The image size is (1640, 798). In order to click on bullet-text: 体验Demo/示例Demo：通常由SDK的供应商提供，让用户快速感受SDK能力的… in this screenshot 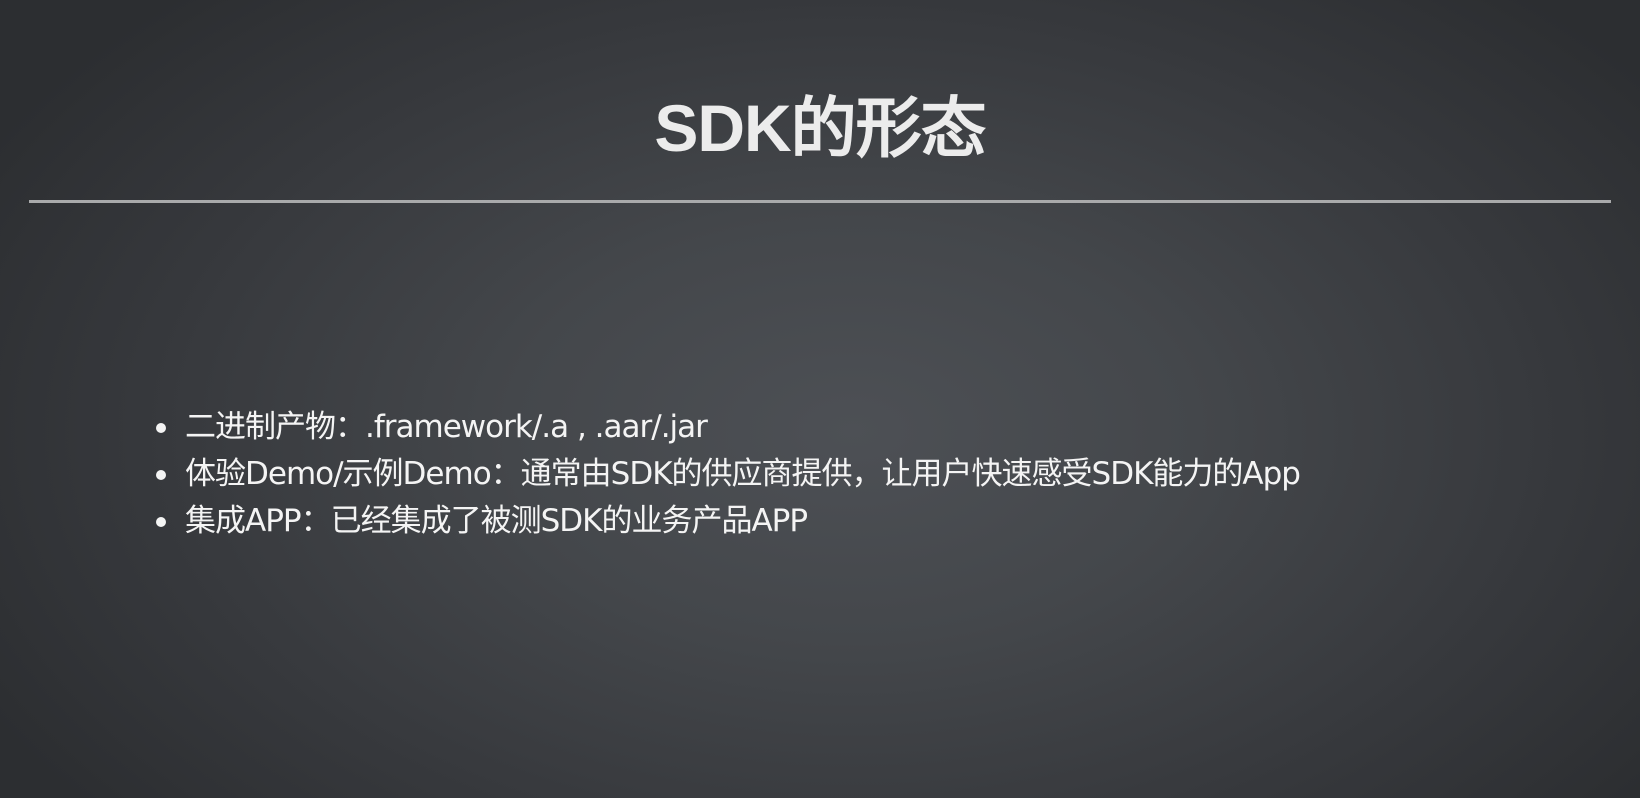, I will do `click(743, 474)`.